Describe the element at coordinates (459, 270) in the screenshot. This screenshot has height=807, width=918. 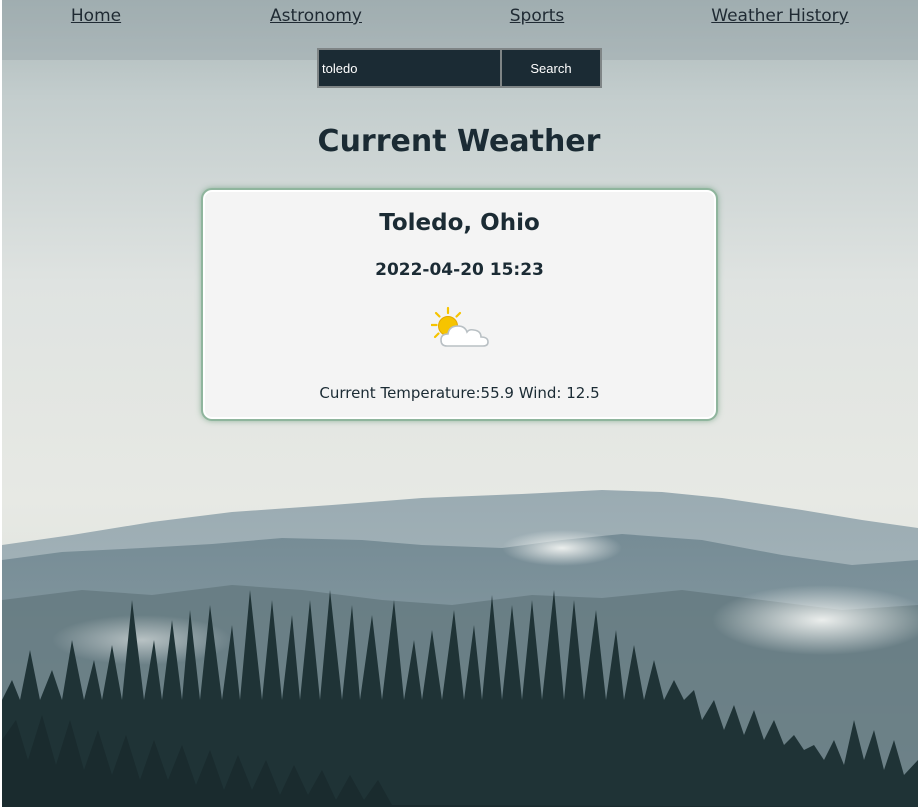
I see `observation-datetime: 2022-04-20 15:23` at that location.